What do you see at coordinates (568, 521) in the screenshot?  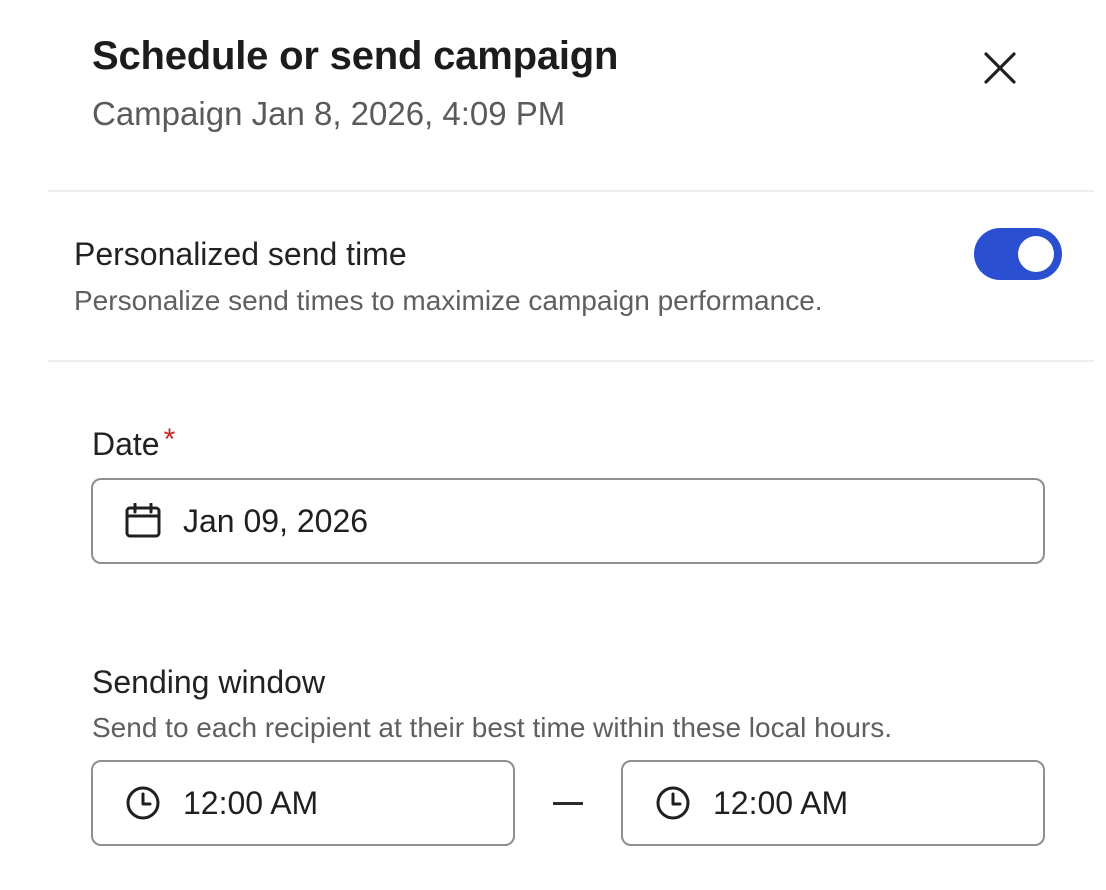 I see `date-input: Jan 09, 2026` at bounding box center [568, 521].